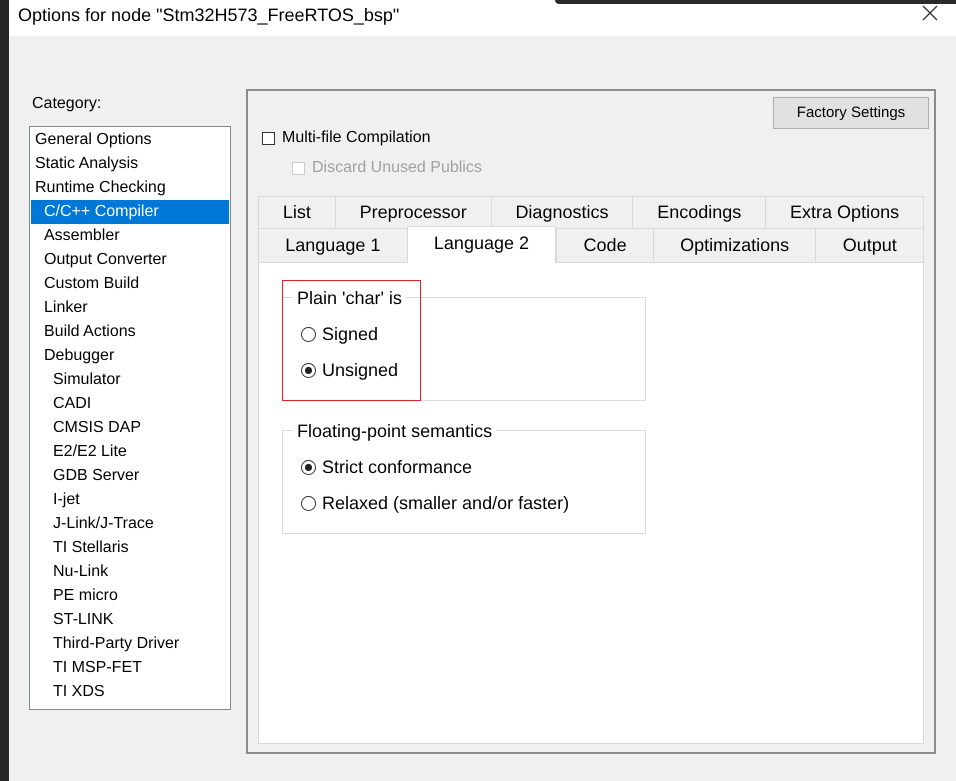 The image size is (956, 781). What do you see at coordinates (86, 164) in the screenshot?
I see `category-item: Static Analysis` at bounding box center [86, 164].